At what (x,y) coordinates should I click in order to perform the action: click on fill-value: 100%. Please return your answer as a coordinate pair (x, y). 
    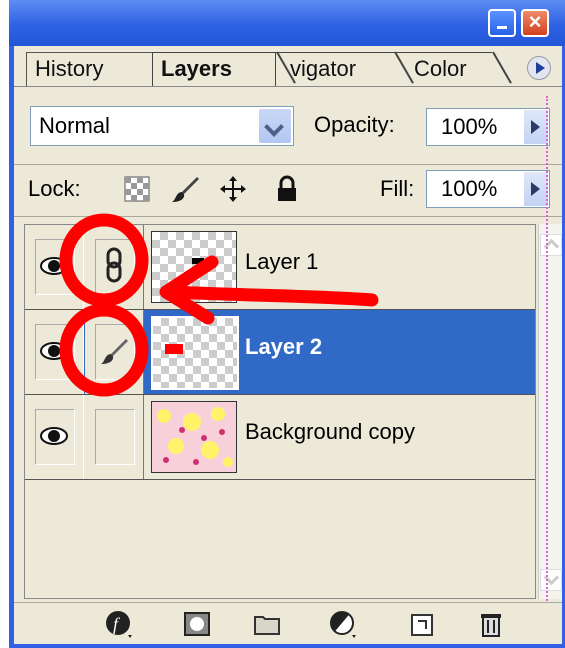
    Looking at the image, I should click on (469, 188).